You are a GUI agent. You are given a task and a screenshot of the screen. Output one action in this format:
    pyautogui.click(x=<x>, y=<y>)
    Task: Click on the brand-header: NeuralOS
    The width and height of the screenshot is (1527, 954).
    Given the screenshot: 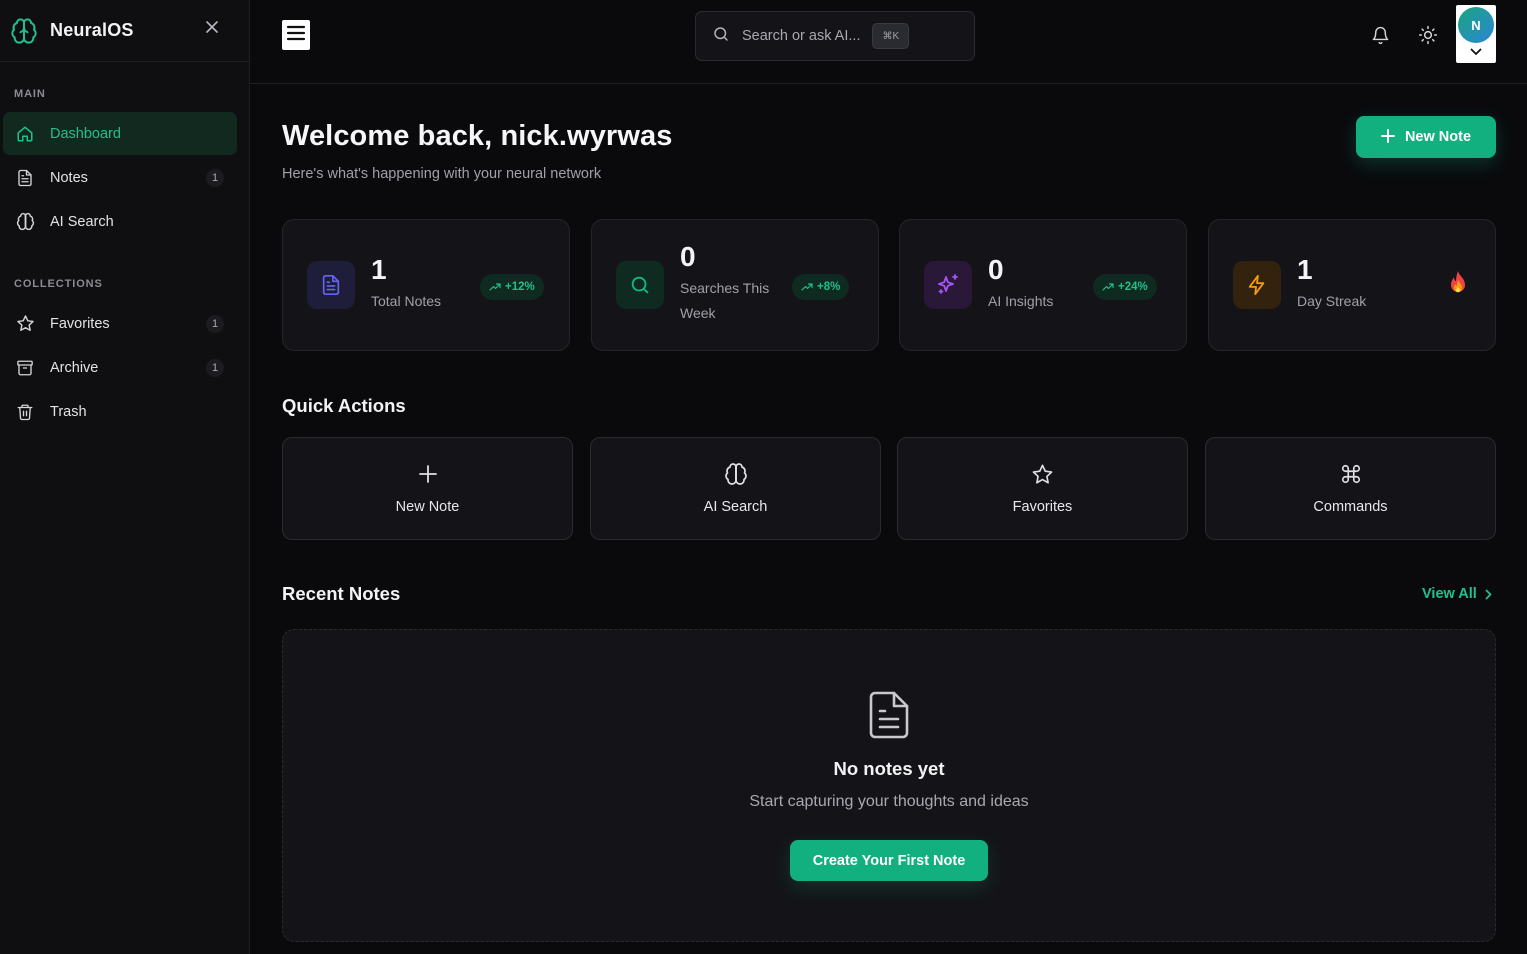 What is the action you would take?
    pyautogui.click(x=124, y=31)
    